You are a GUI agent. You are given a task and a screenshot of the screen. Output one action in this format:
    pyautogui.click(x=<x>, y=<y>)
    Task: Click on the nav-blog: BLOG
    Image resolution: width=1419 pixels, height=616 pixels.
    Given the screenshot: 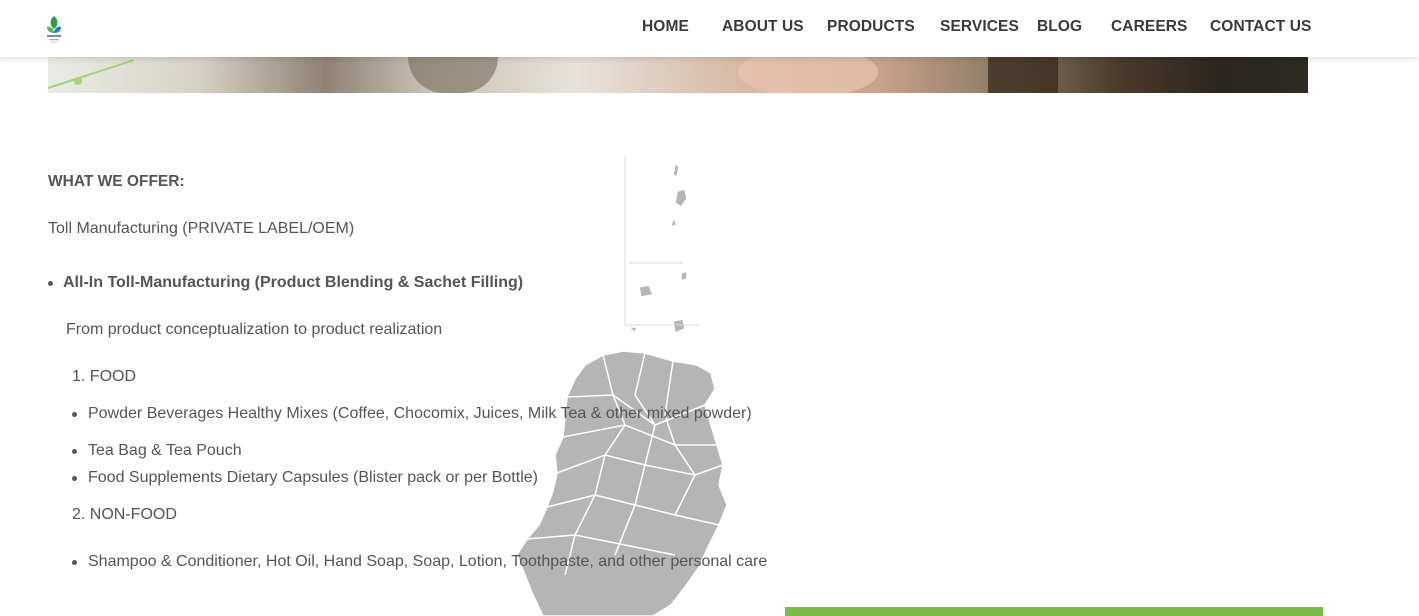 What is the action you would take?
    pyautogui.click(x=1059, y=27)
    